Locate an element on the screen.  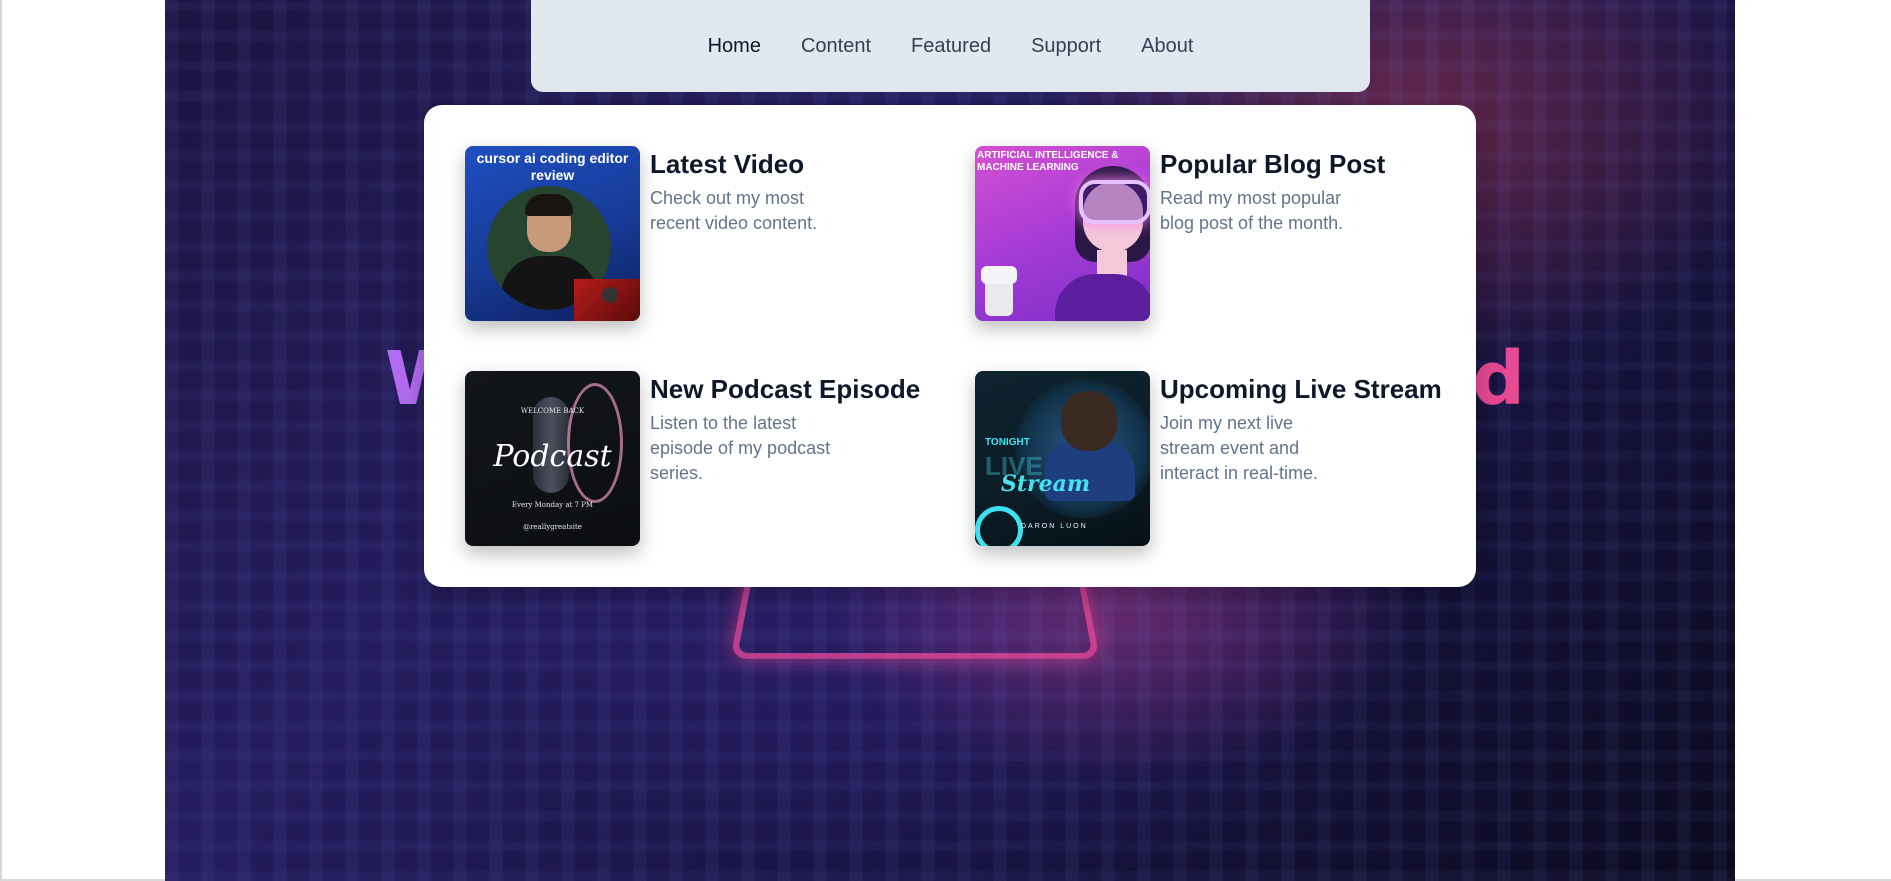
podcast-thumbnail-schedule: Every Monday at 7 PM is located at coordinates (552, 505).